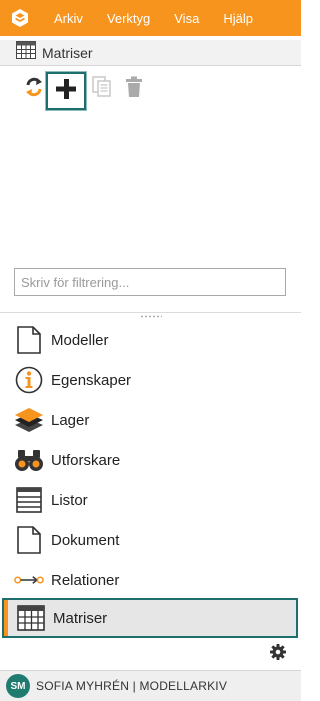 The width and height of the screenshot is (320, 701). I want to click on nav-item-label: Utforskare, so click(86, 460).